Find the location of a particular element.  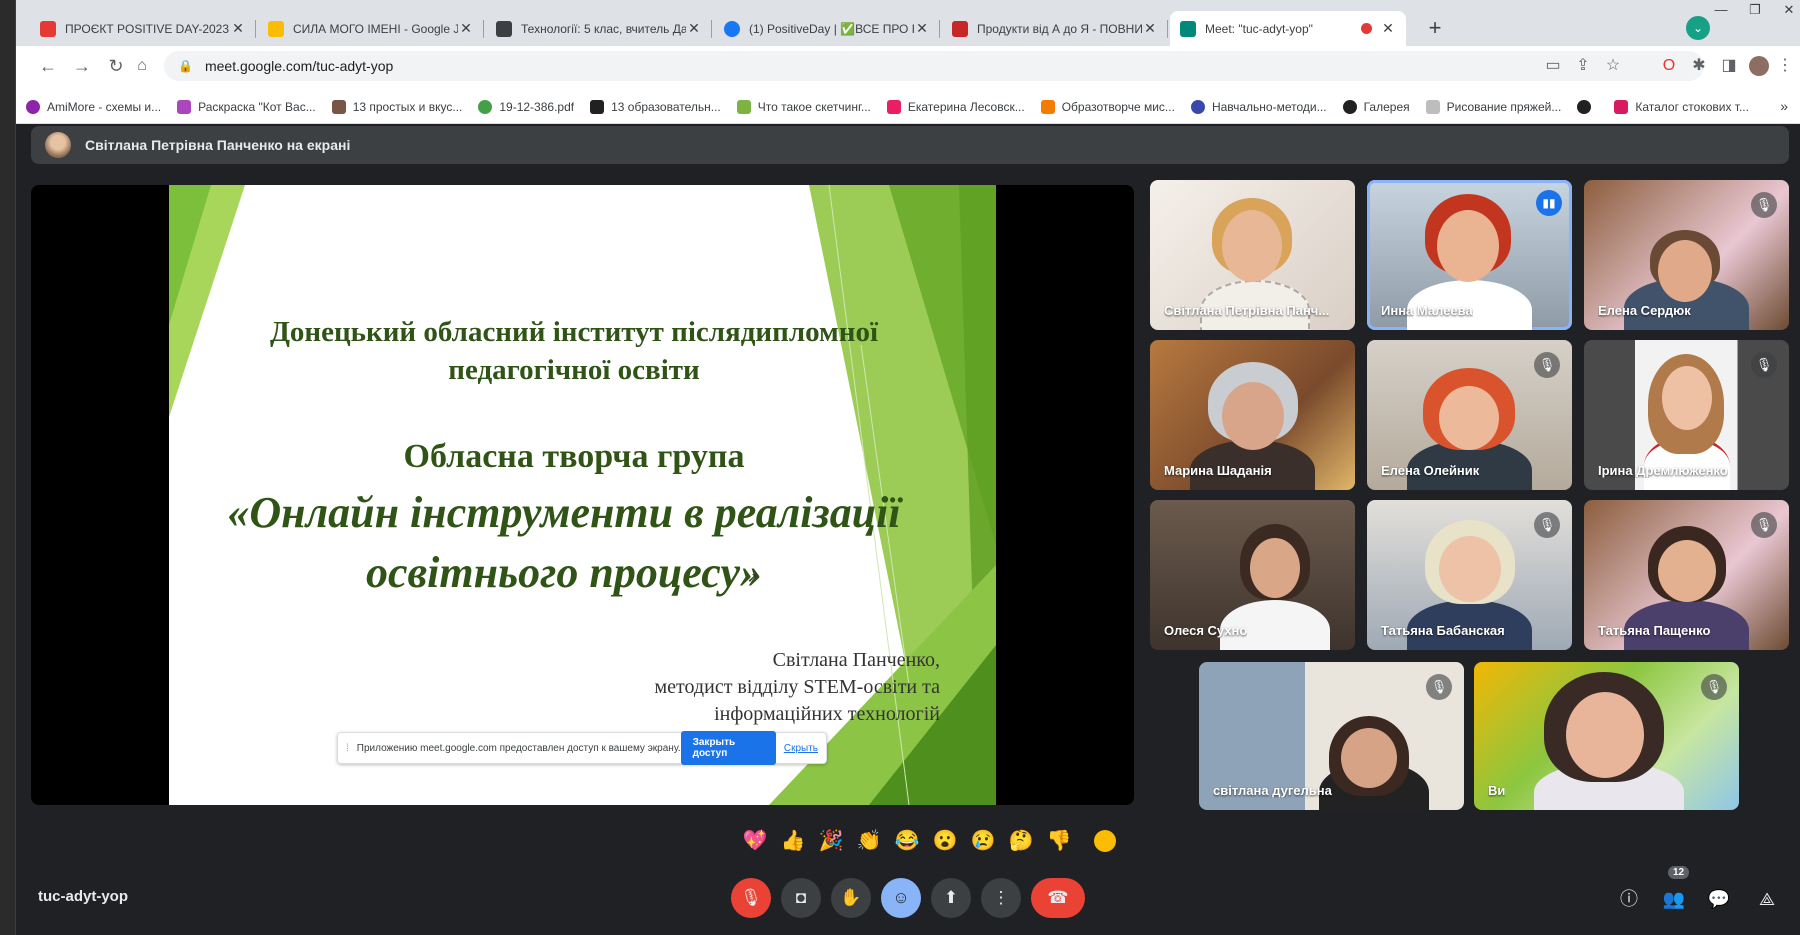

menu-icon: ⋮ is located at coordinates (1785, 66).